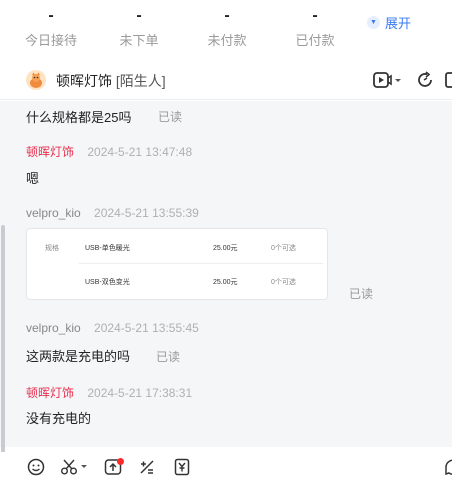  I want to click on calculator-icon, so click(147, 467).